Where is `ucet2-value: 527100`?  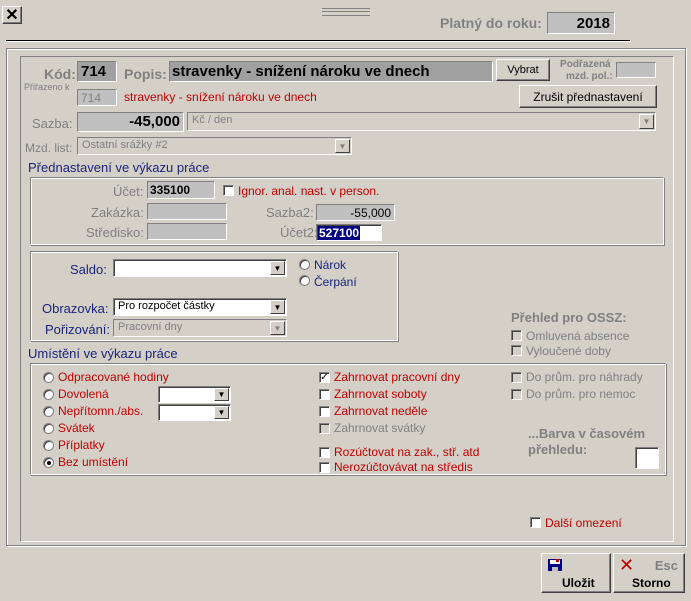
ucet2-value: 527100 is located at coordinates (339, 233).